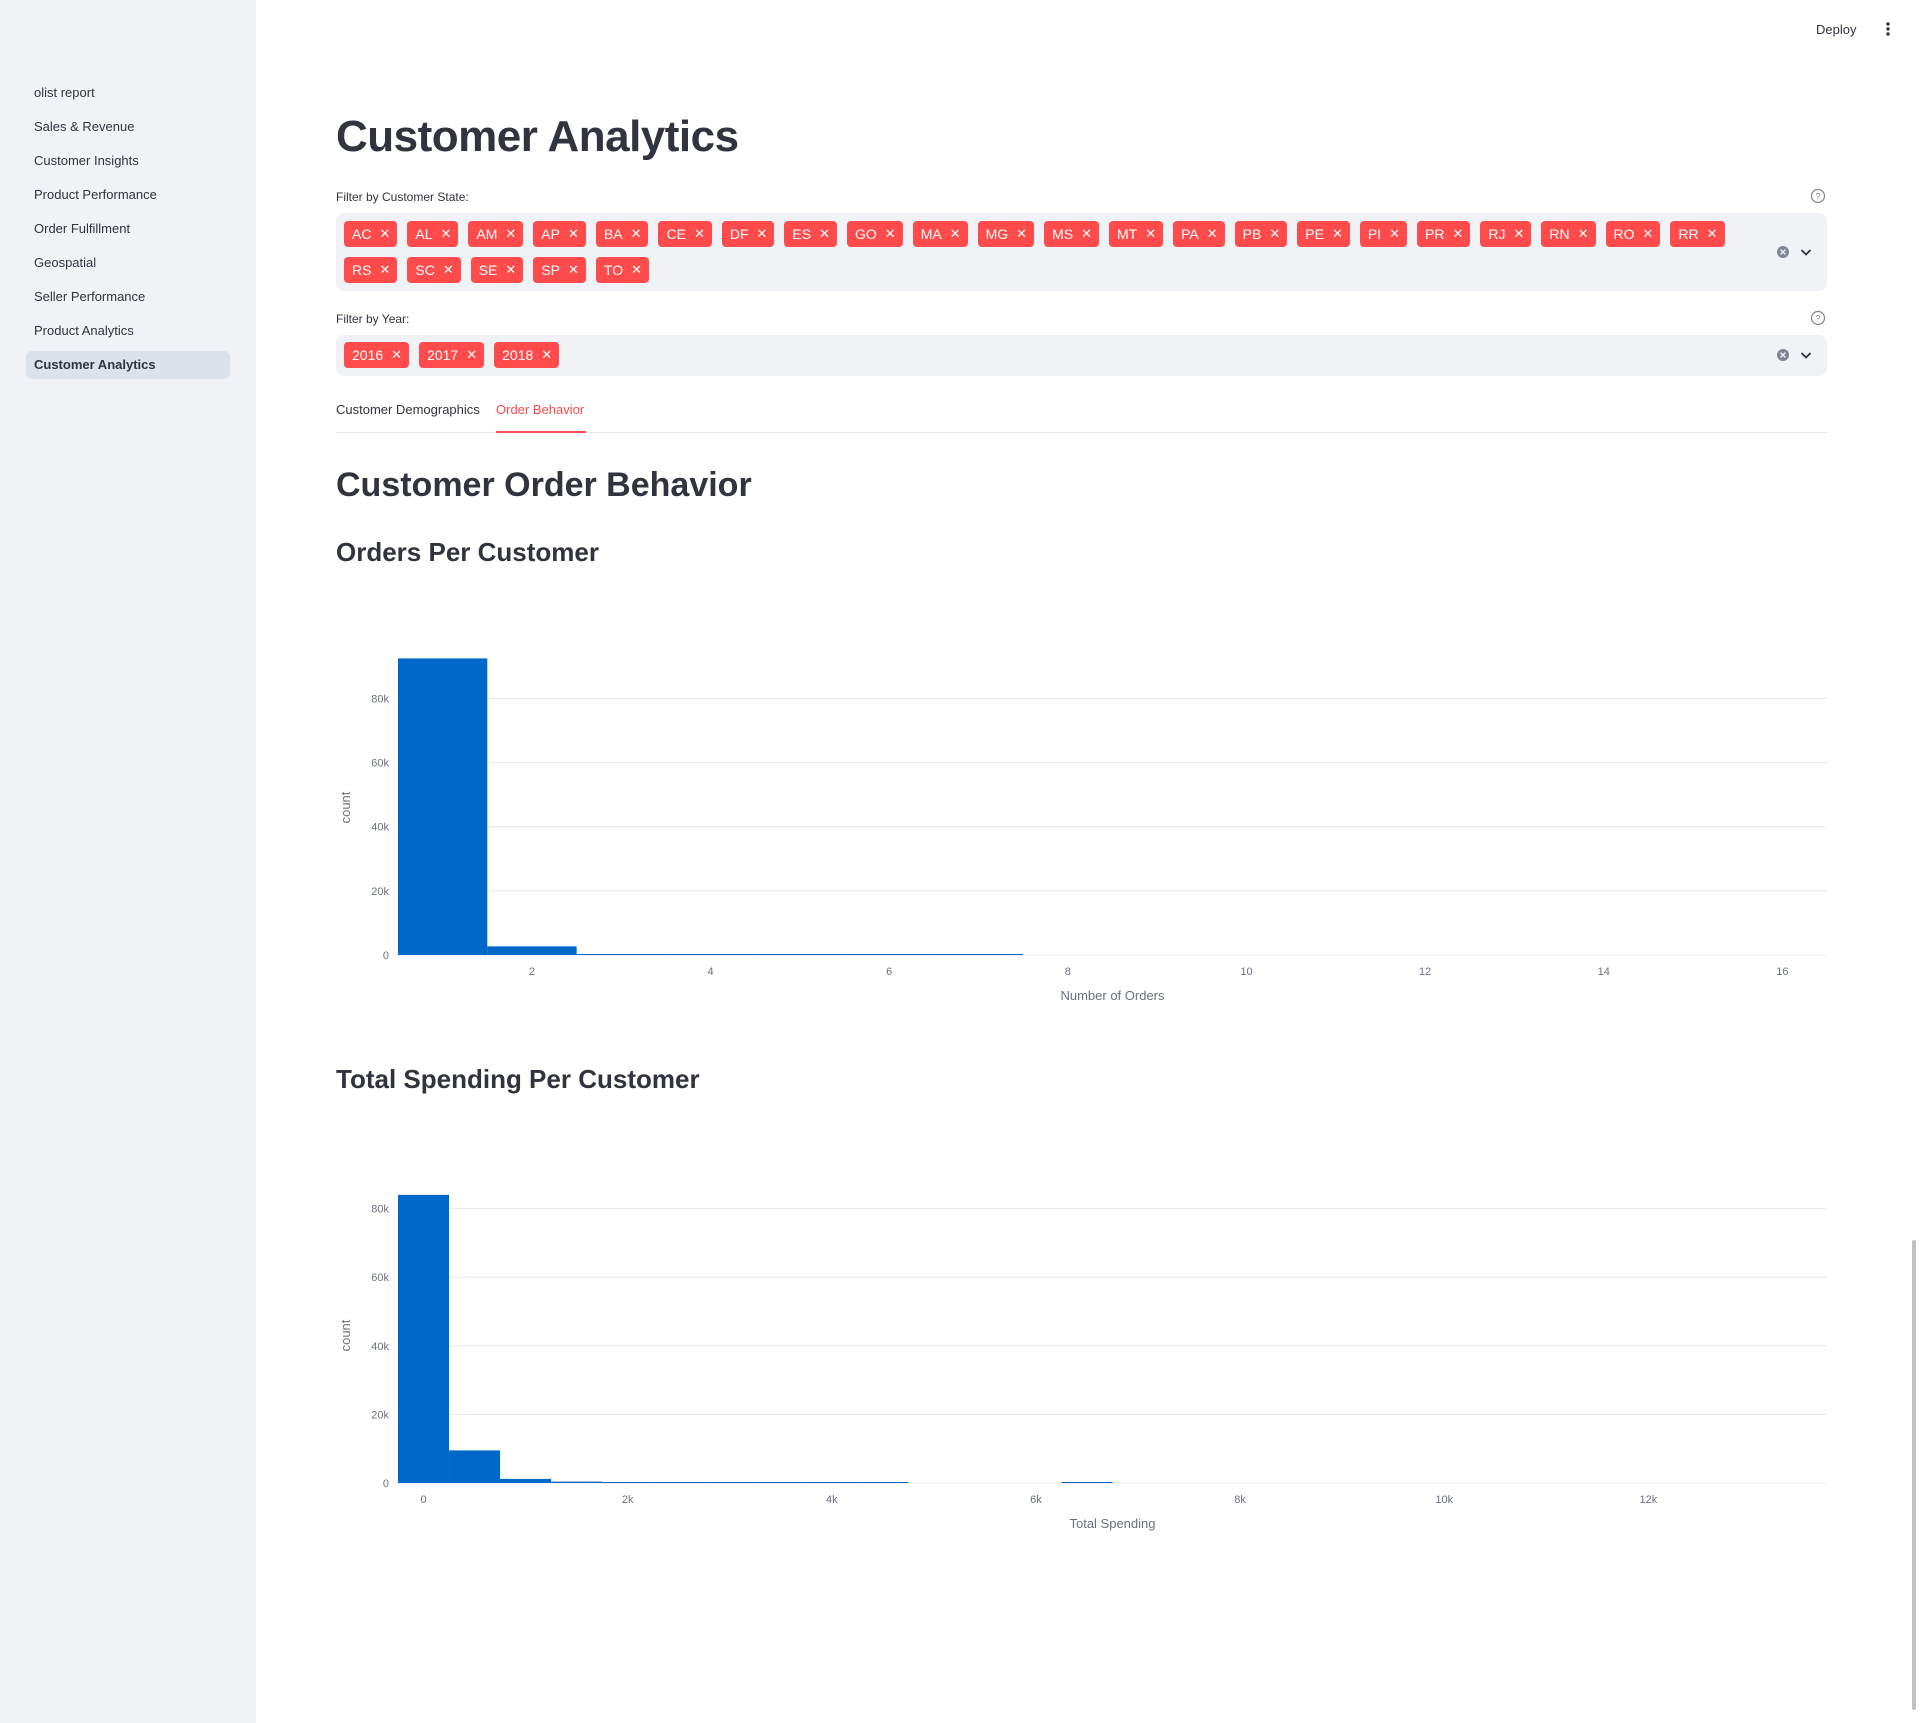  What do you see at coordinates (128, 229) in the screenshot?
I see `sidebar-item-order-fulfillment: Order Fulfillment` at bounding box center [128, 229].